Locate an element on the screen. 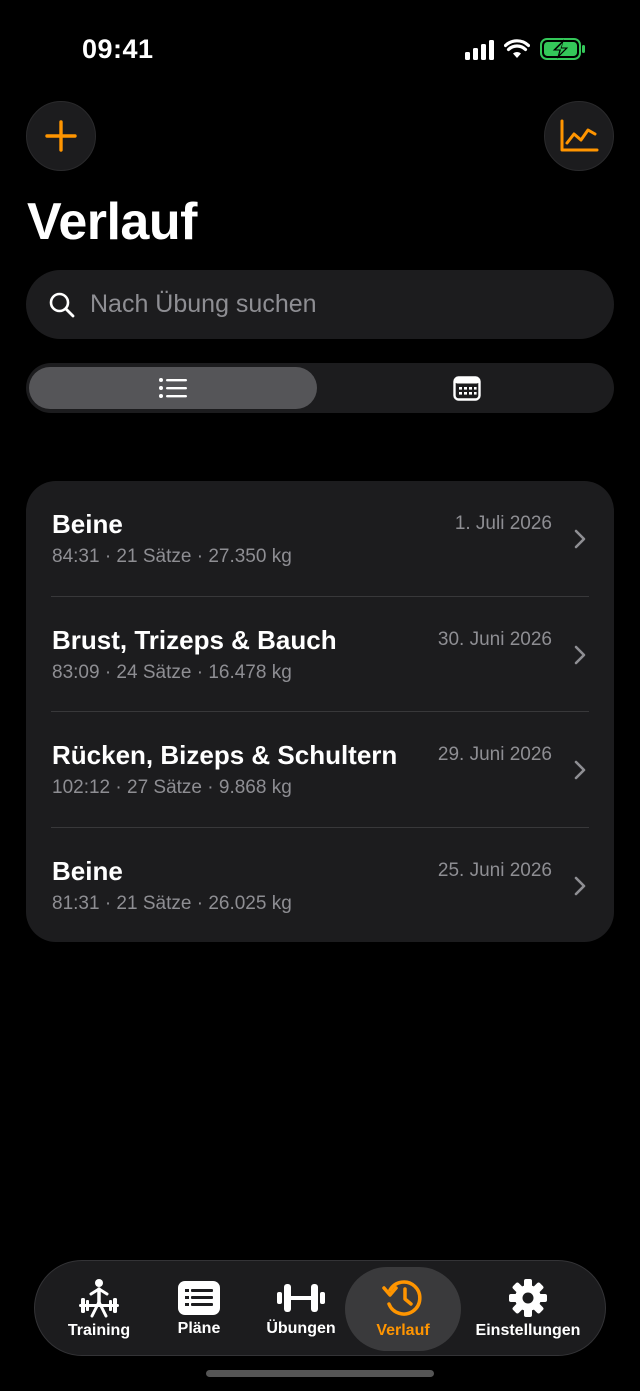 The width and height of the screenshot is (640, 1391). search-bar is located at coordinates (320, 304).